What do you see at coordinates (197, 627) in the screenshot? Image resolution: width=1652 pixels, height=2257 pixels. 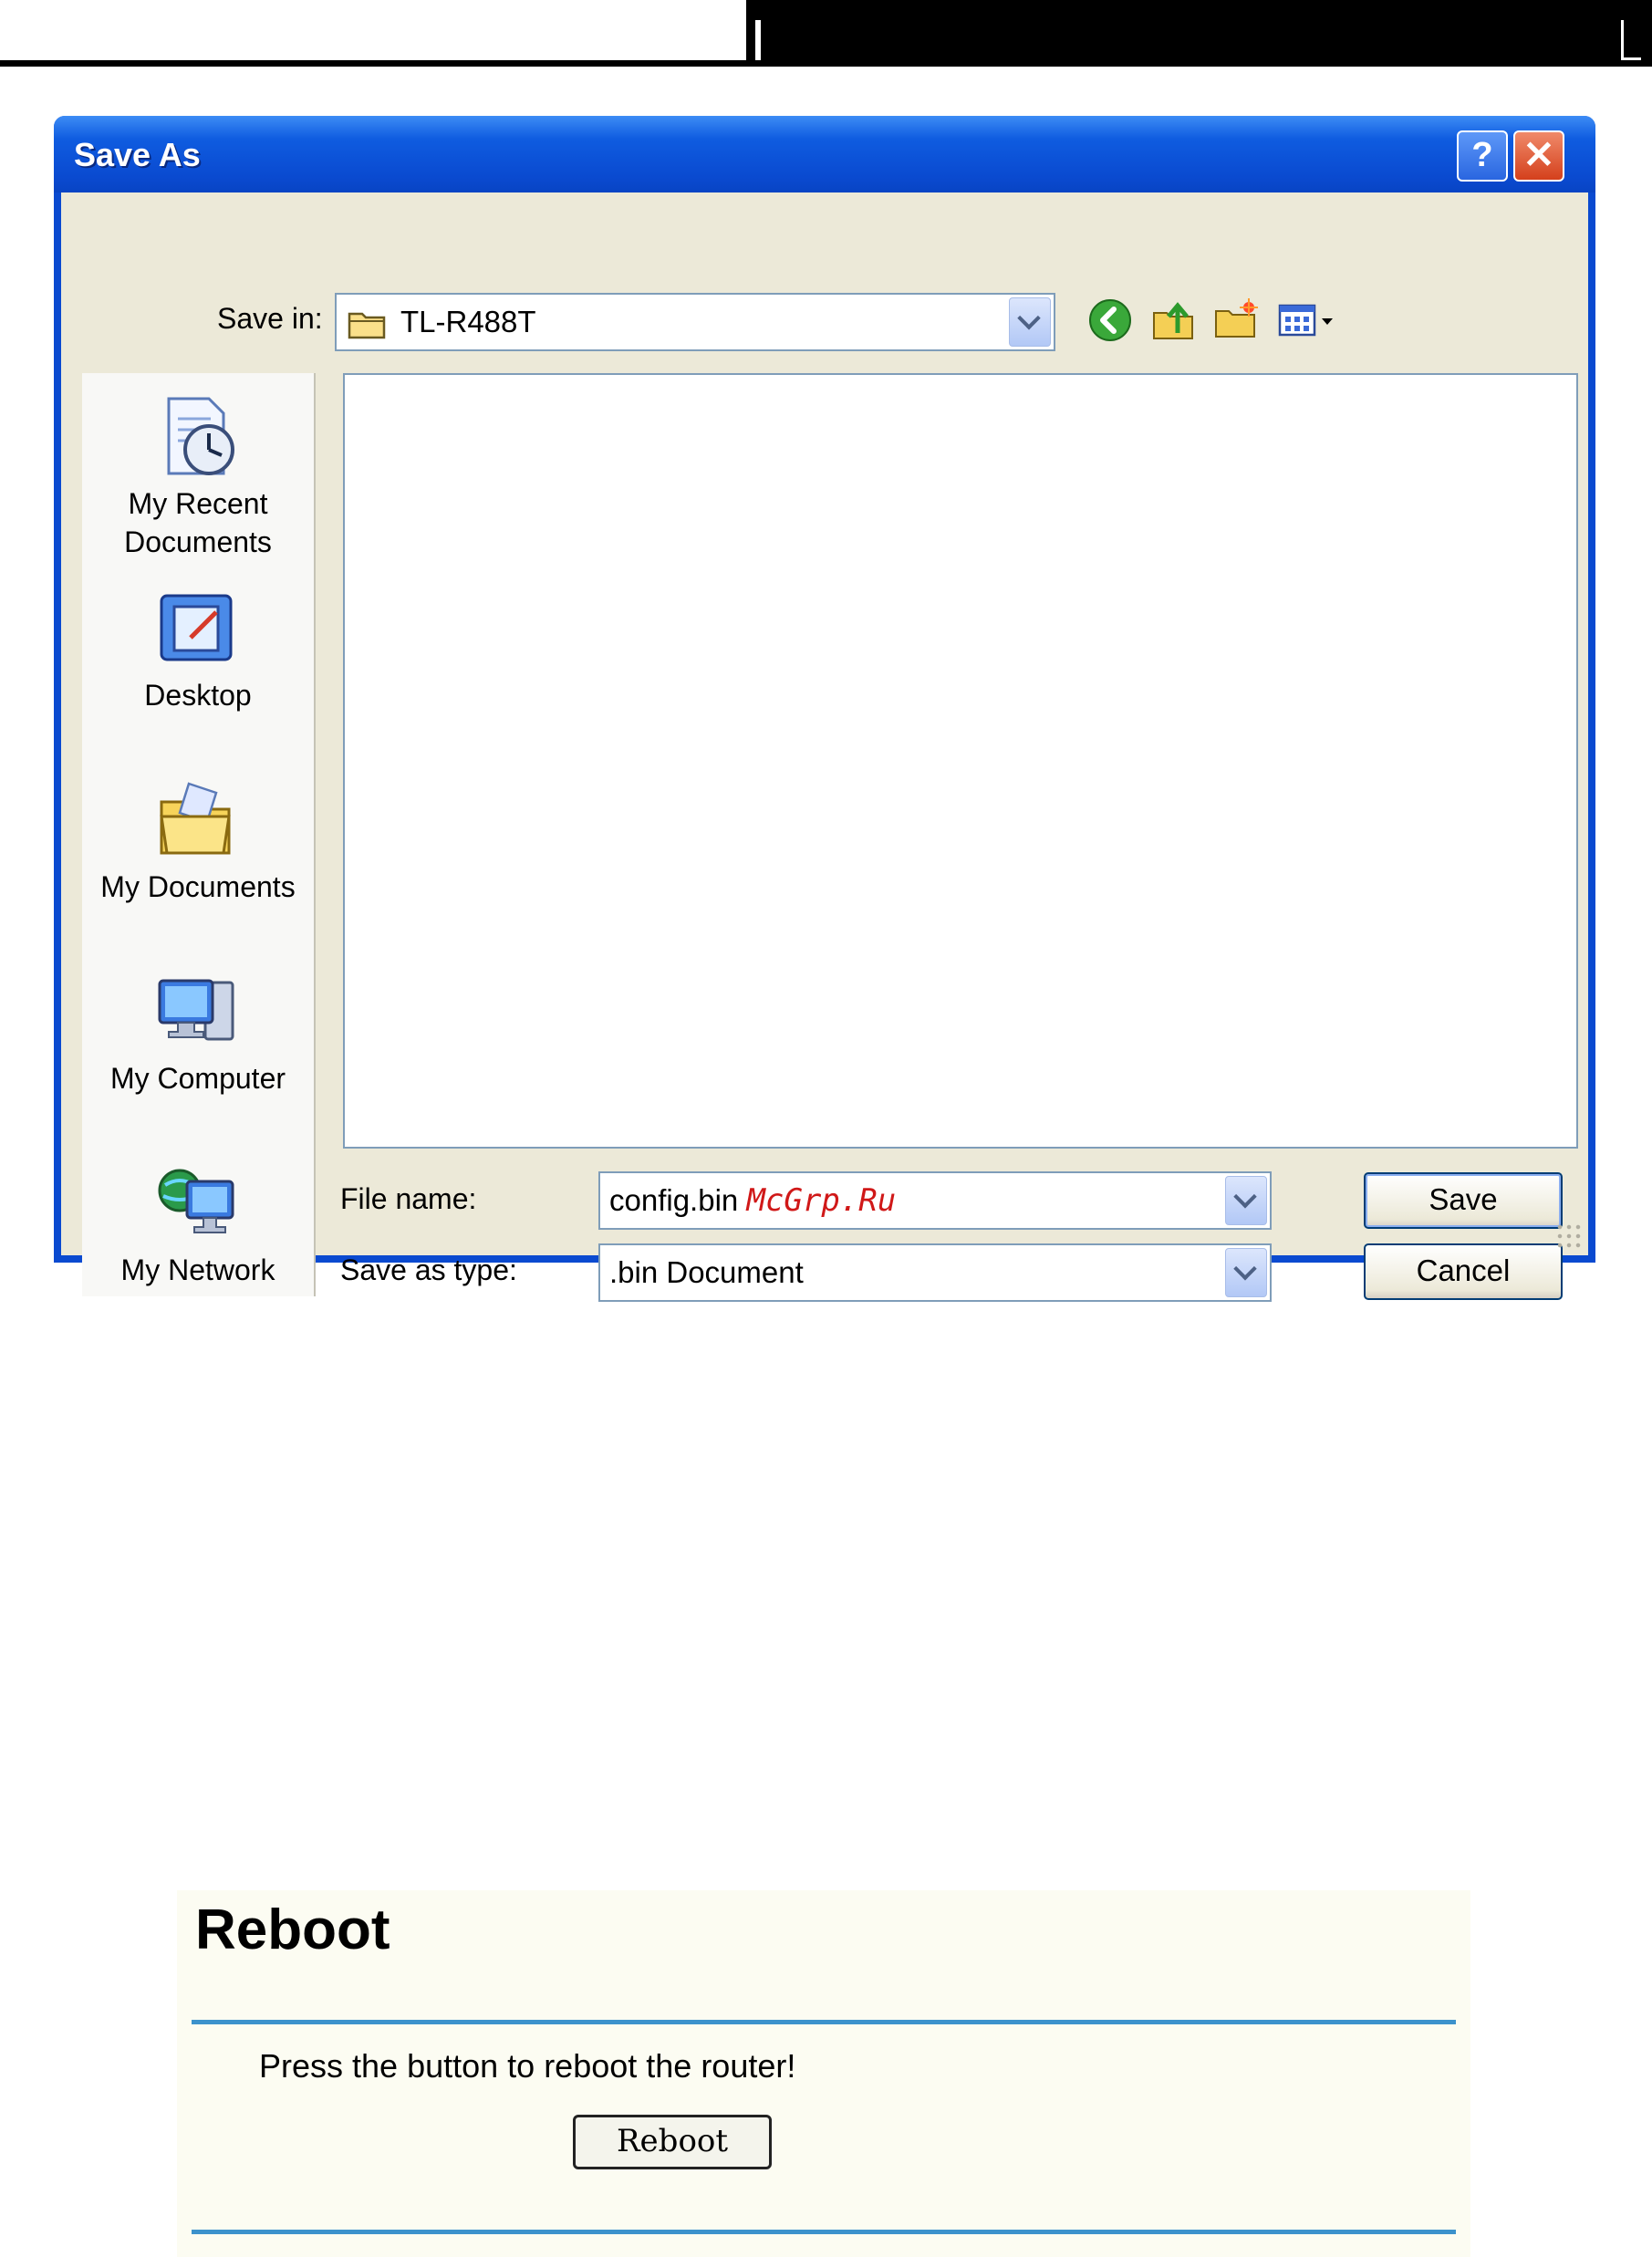 I see `desktop-icon` at bounding box center [197, 627].